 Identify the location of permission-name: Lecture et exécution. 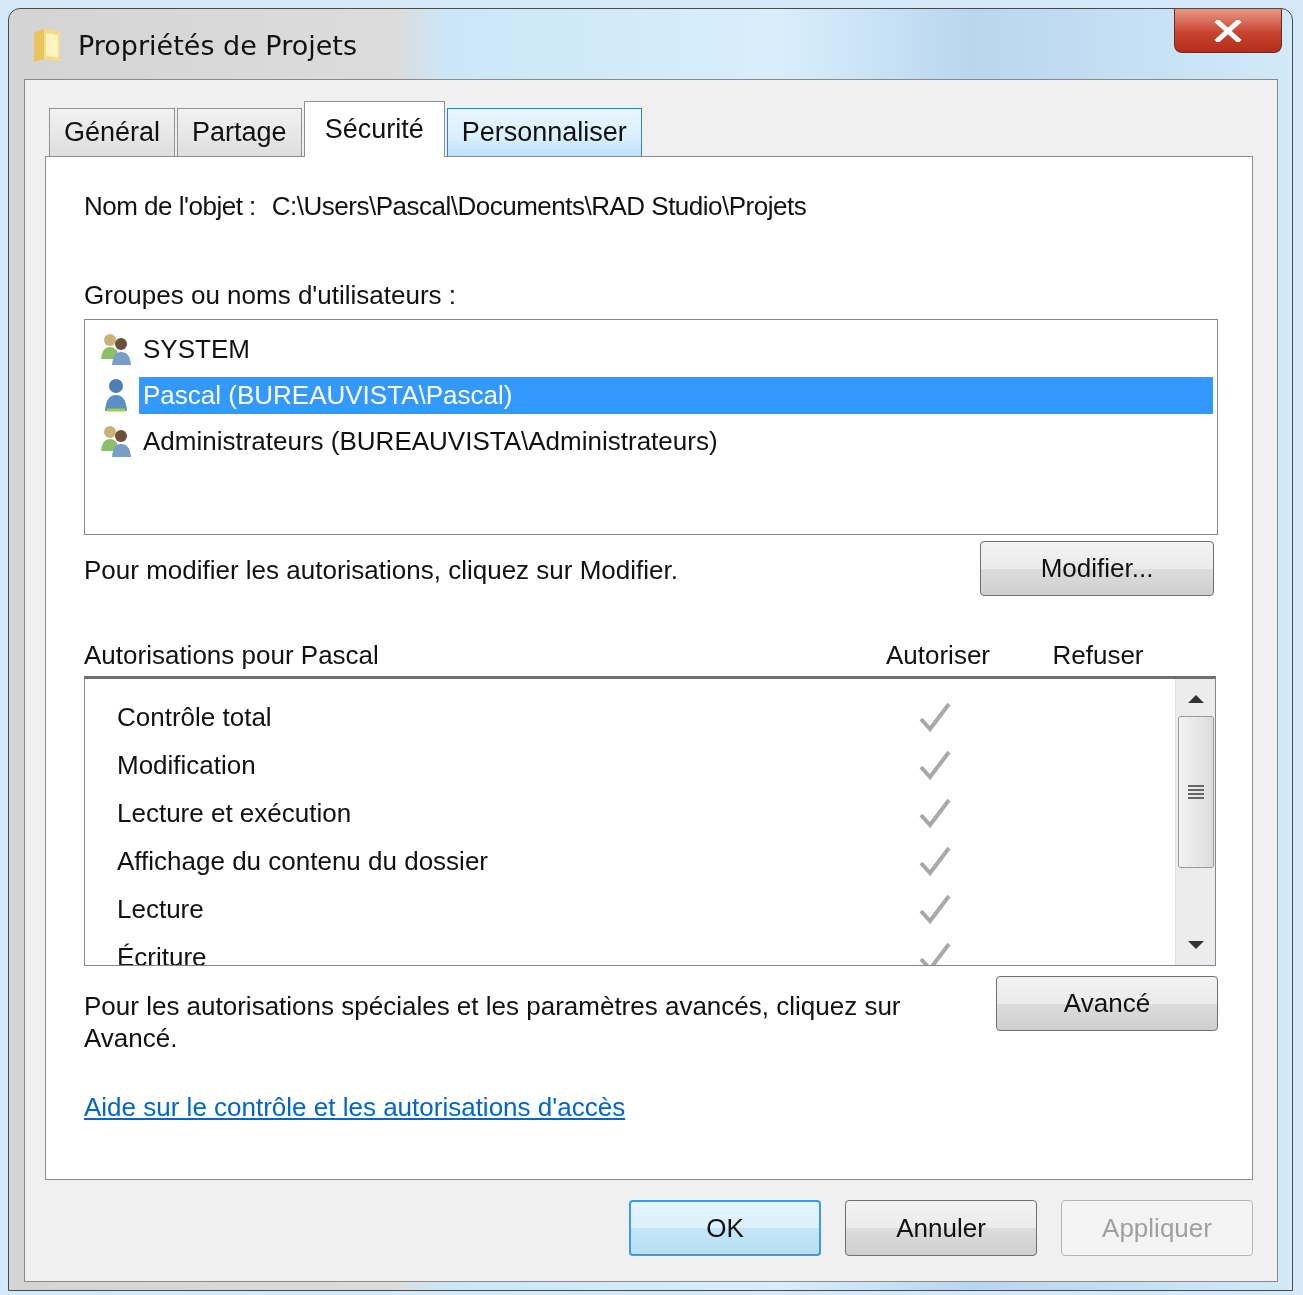
(235, 813).